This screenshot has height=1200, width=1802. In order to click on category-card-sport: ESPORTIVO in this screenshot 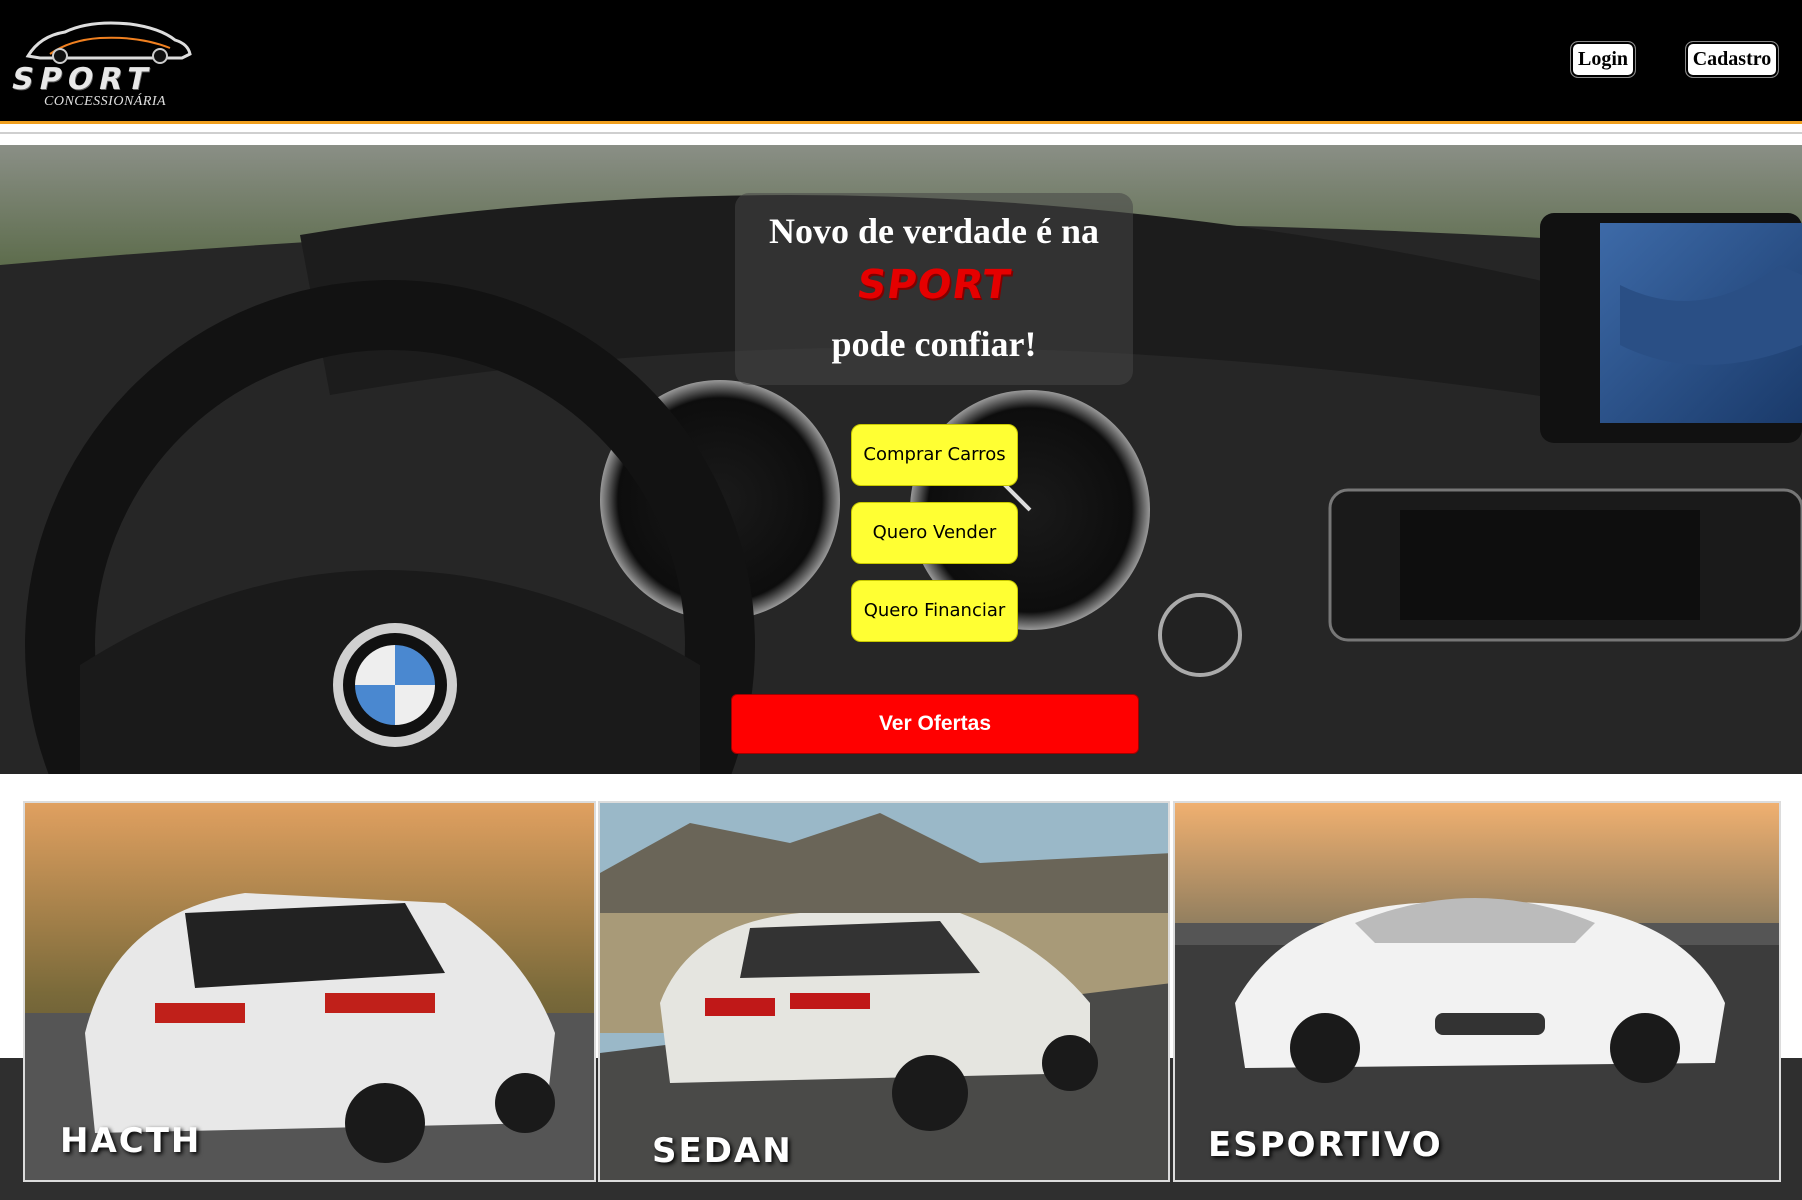, I will do `click(1477, 991)`.